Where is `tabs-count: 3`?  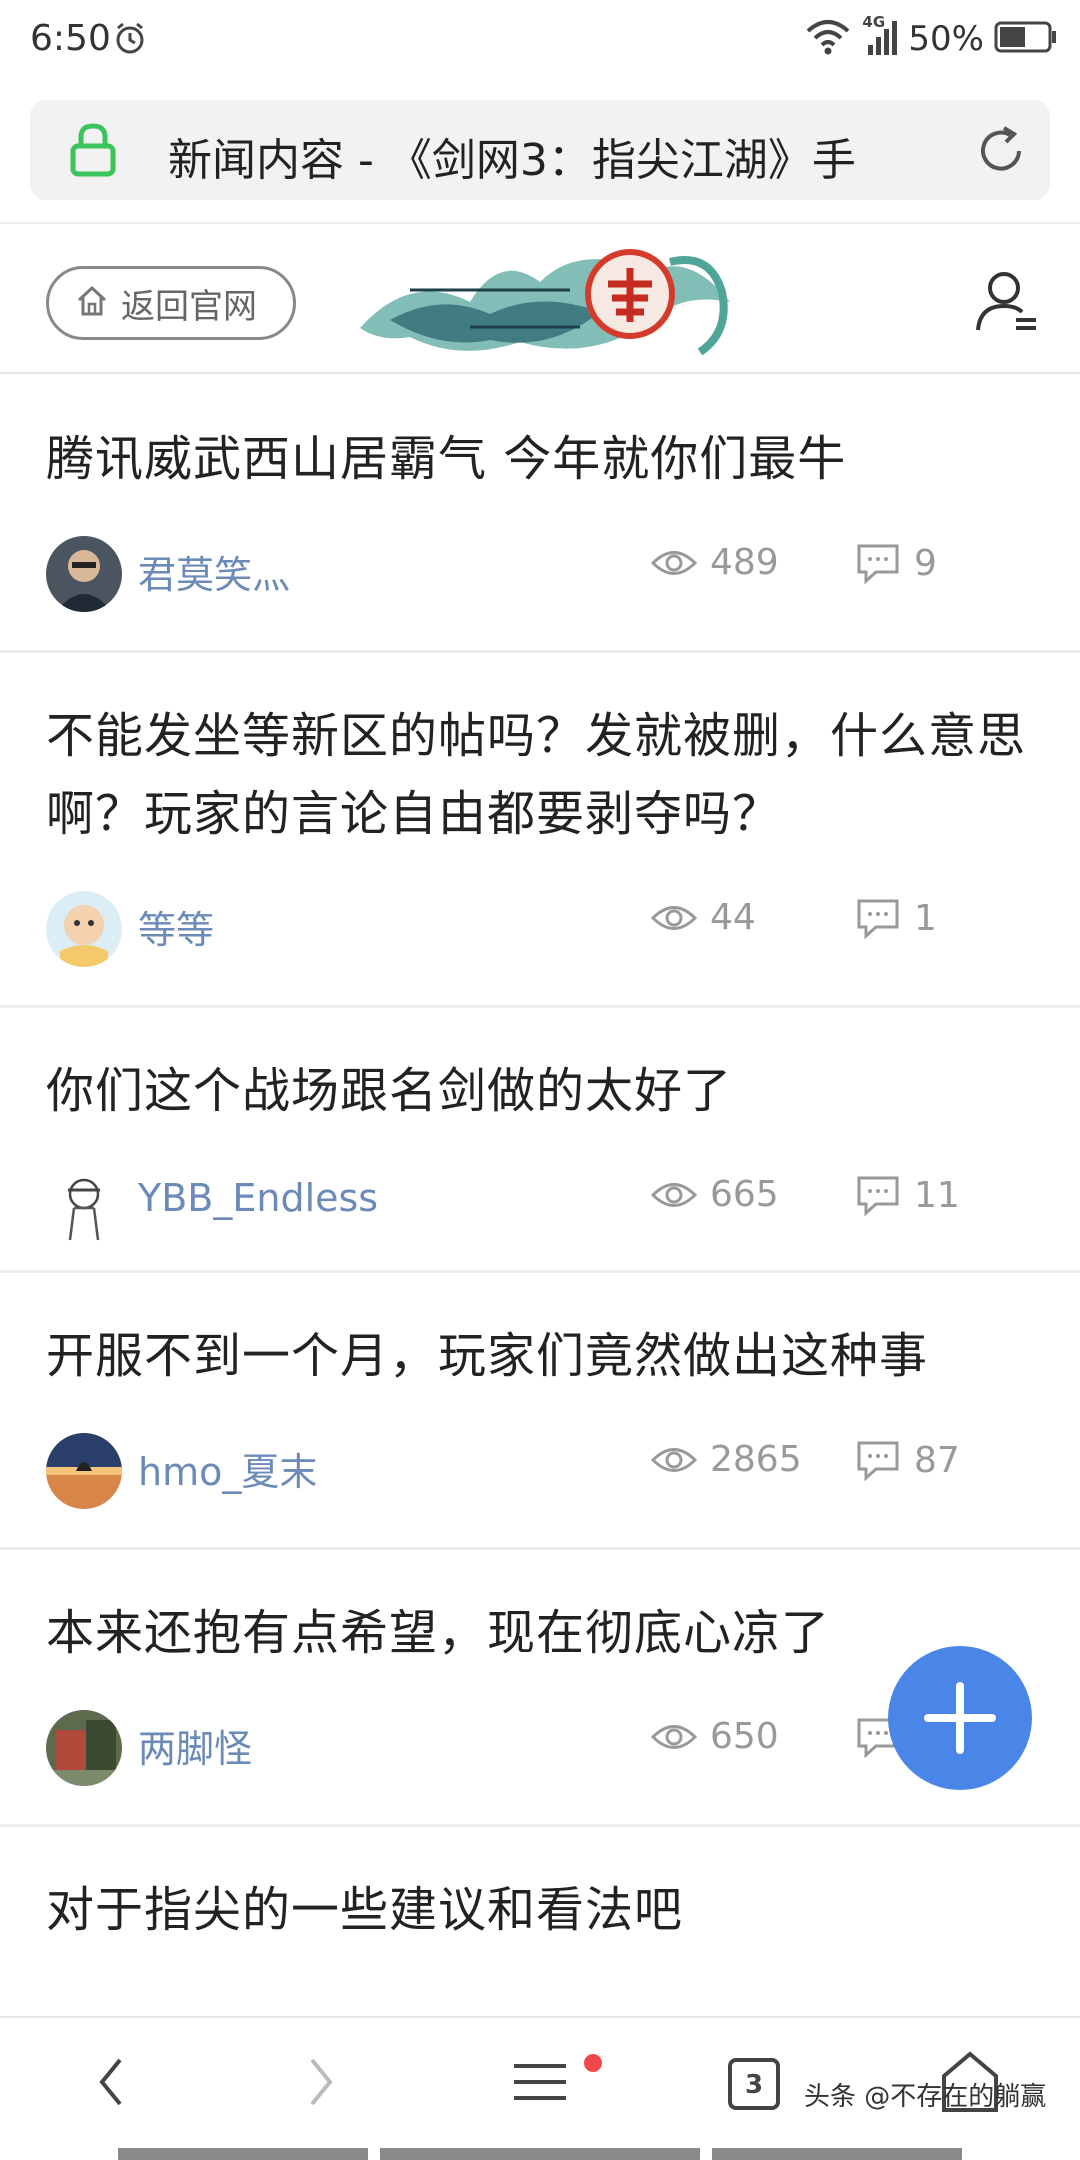 tabs-count: 3 is located at coordinates (754, 2085).